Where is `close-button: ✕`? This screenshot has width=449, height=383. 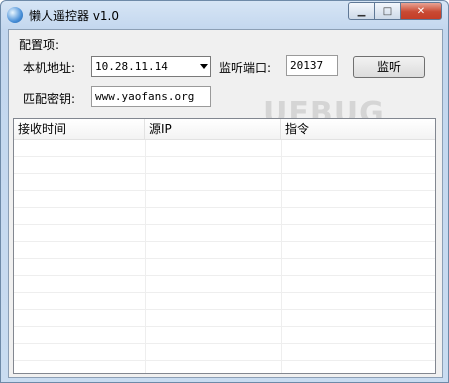
close-button: ✕ is located at coordinates (421, 11).